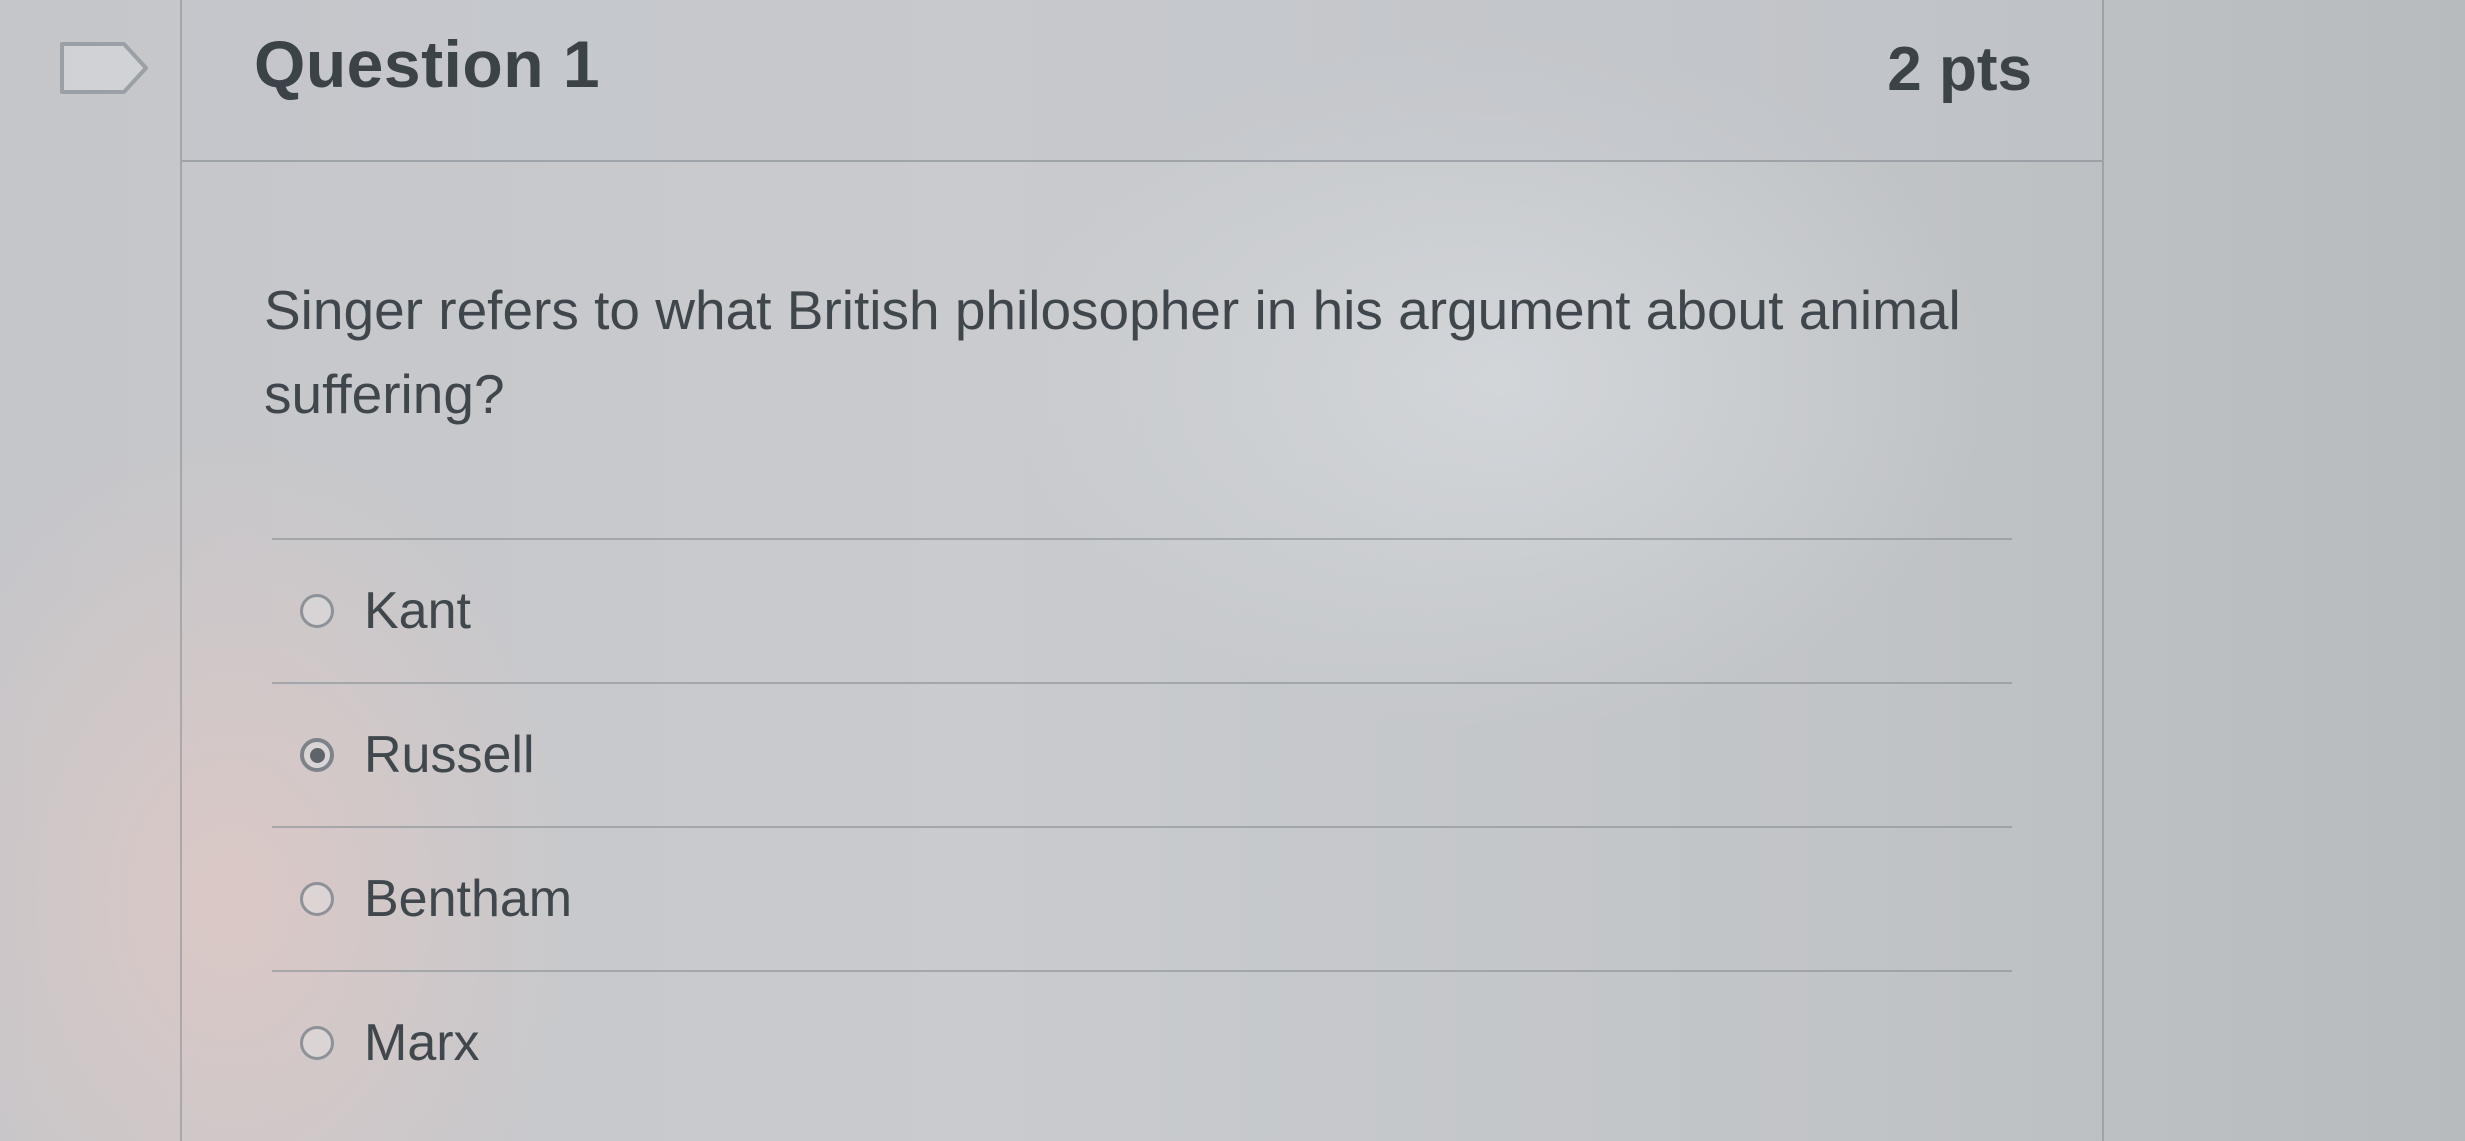 This screenshot has height=1141, width=2465. Describe the element at coordinates (104, 68) in the screenshot. I see `flag-question-icon` at that location.